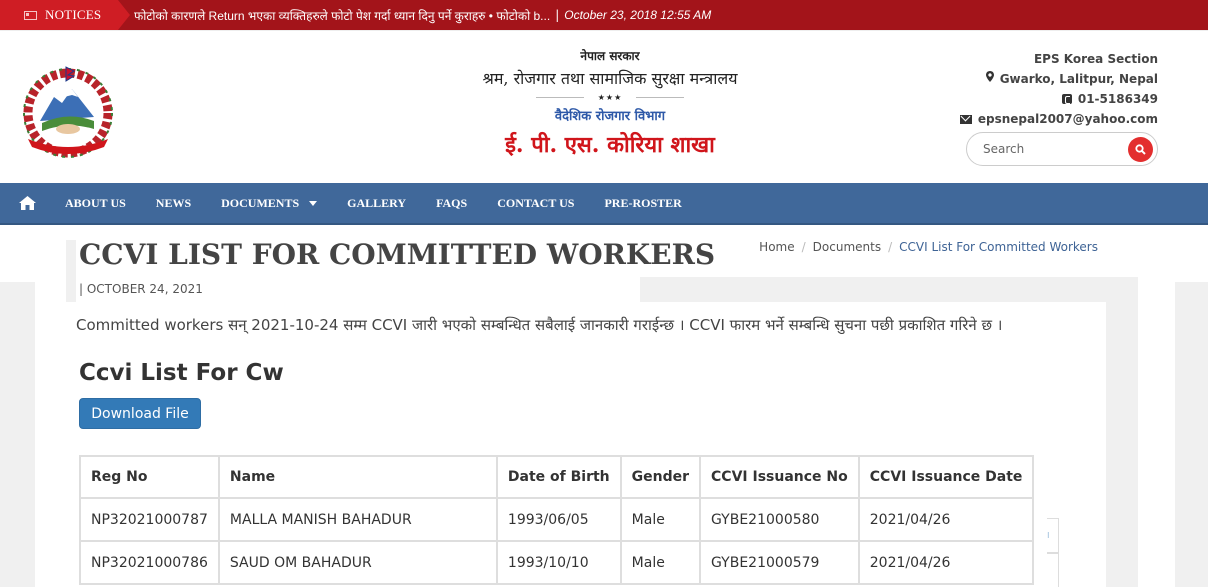 Image resolution: width=1208 pixels, height=587 pixels. Describe the element at coordinates (998, 247) in the screenshot. I see `breadcrumb-current: CCVI List For Committed Workers` at that location.